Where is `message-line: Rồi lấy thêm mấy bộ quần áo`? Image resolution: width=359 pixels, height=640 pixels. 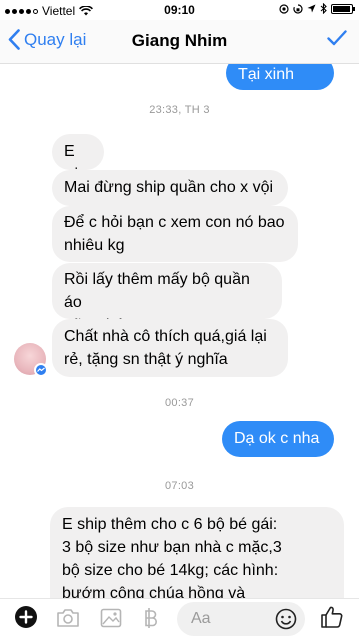
message-line: Rồi lấy thêm mấy bộ quần áo is located at coordinates (157, 291).